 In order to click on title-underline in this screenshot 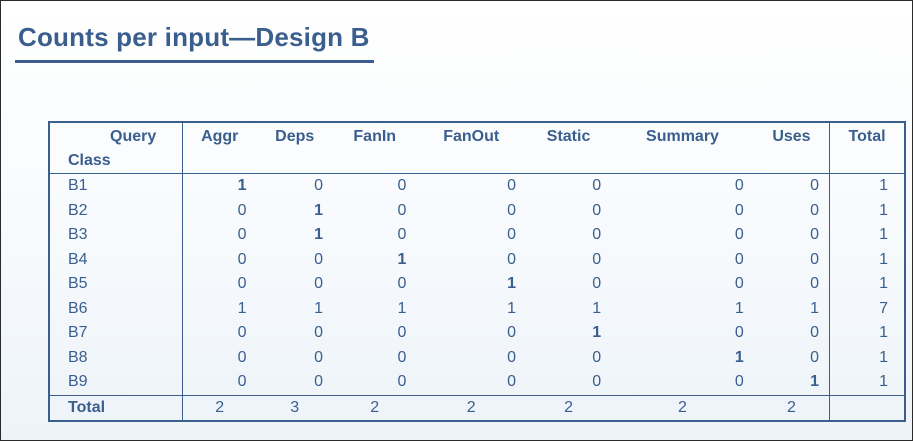, I will do `click(194, 61)`.